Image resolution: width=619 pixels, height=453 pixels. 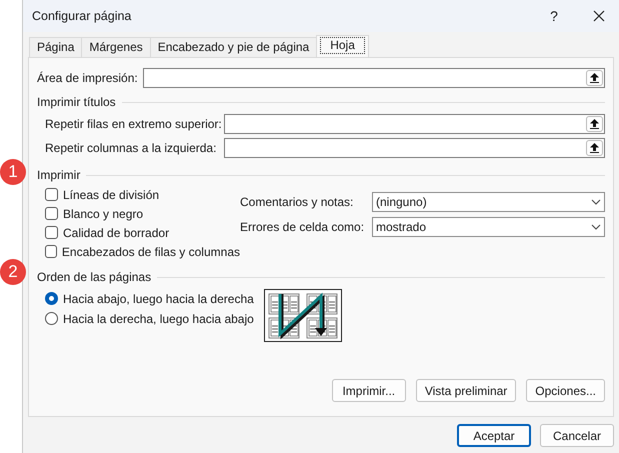 What do you see at coordinates (374, 78) in the screenshot?
I see `print-area-field` at bounding box center [374, 78].